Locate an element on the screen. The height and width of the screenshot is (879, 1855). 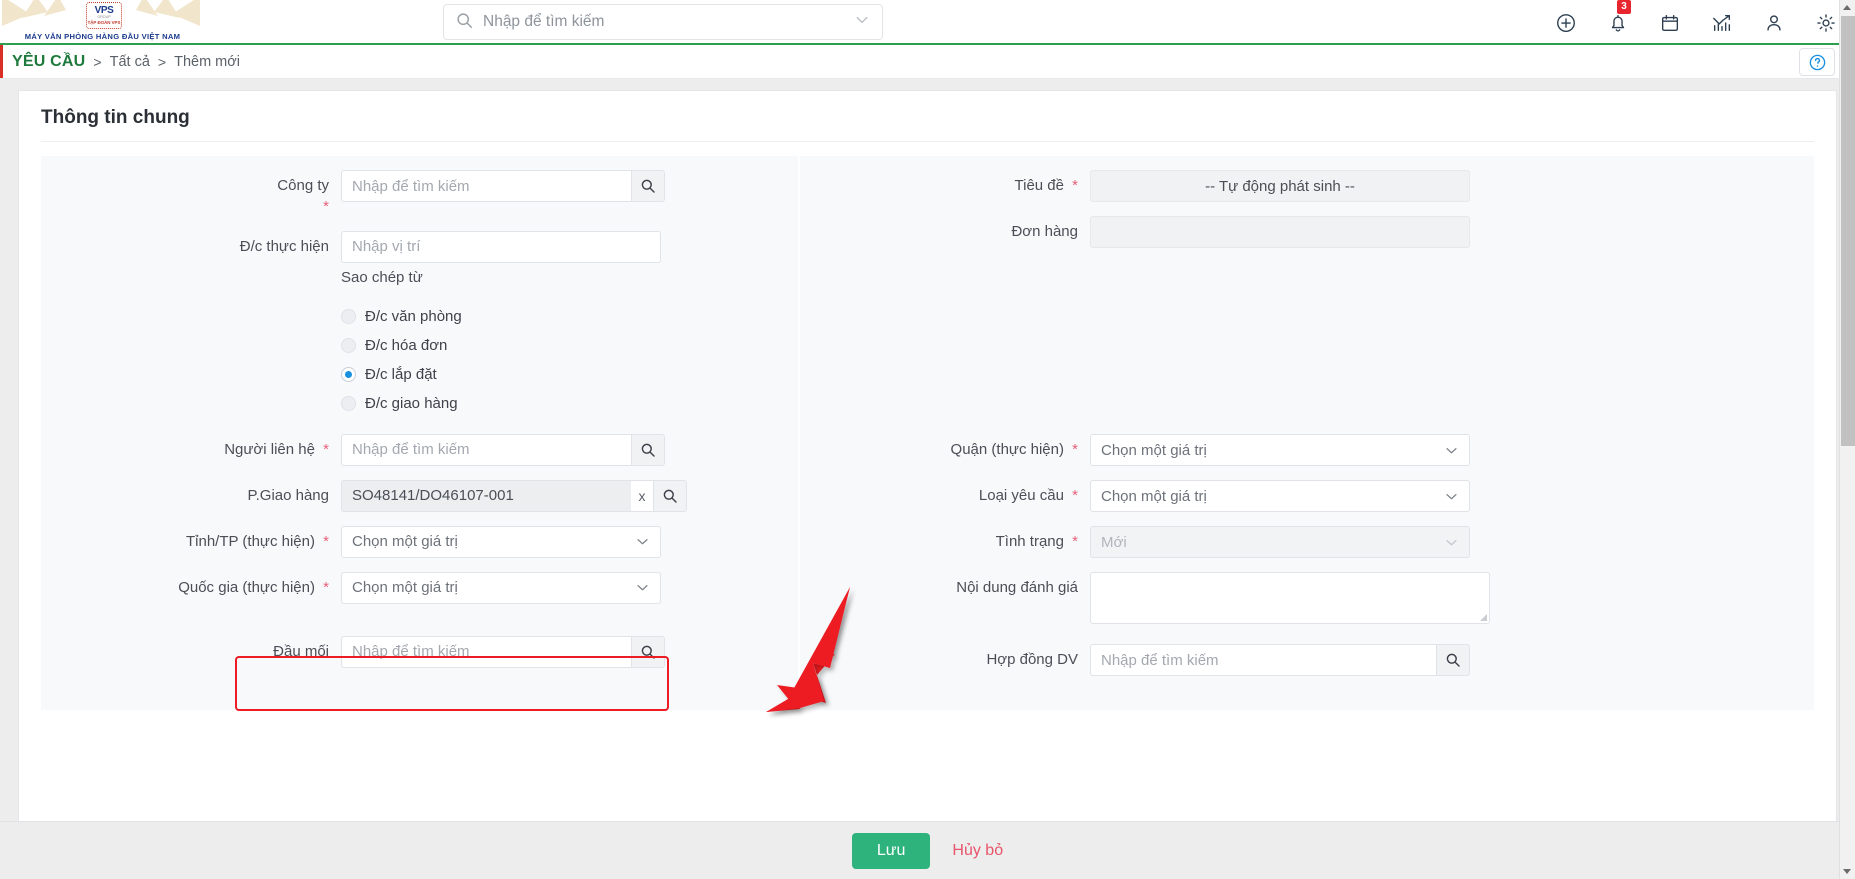
quan-select: Chọn một giá trị is located at coordinates (1280, 450).